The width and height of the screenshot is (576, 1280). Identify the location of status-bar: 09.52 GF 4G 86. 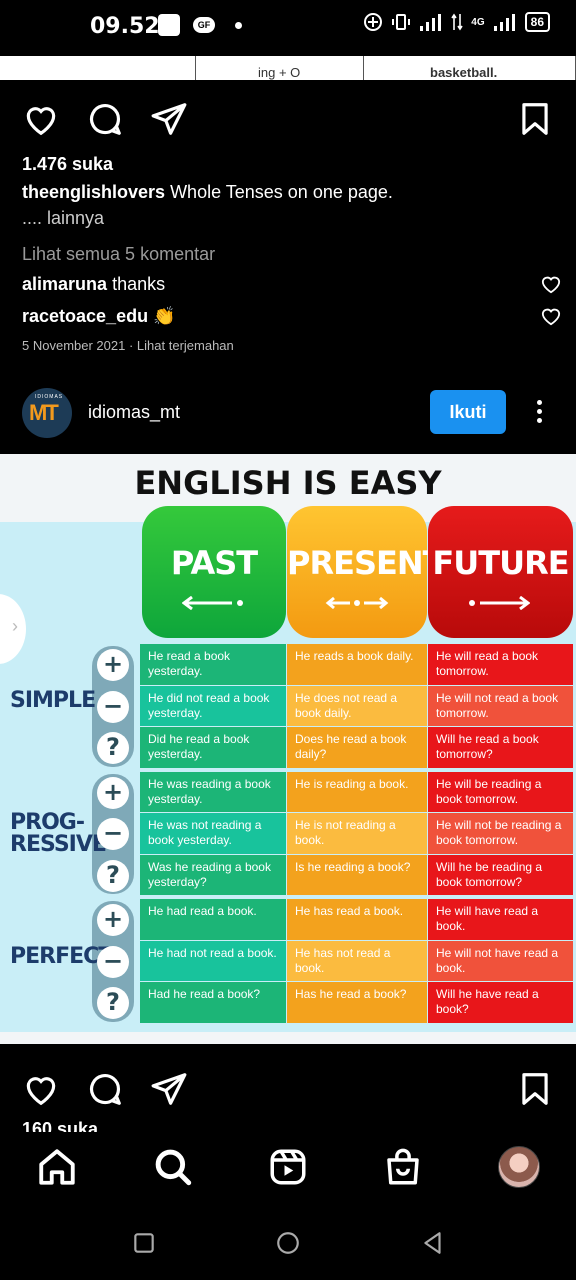
(288, 28).